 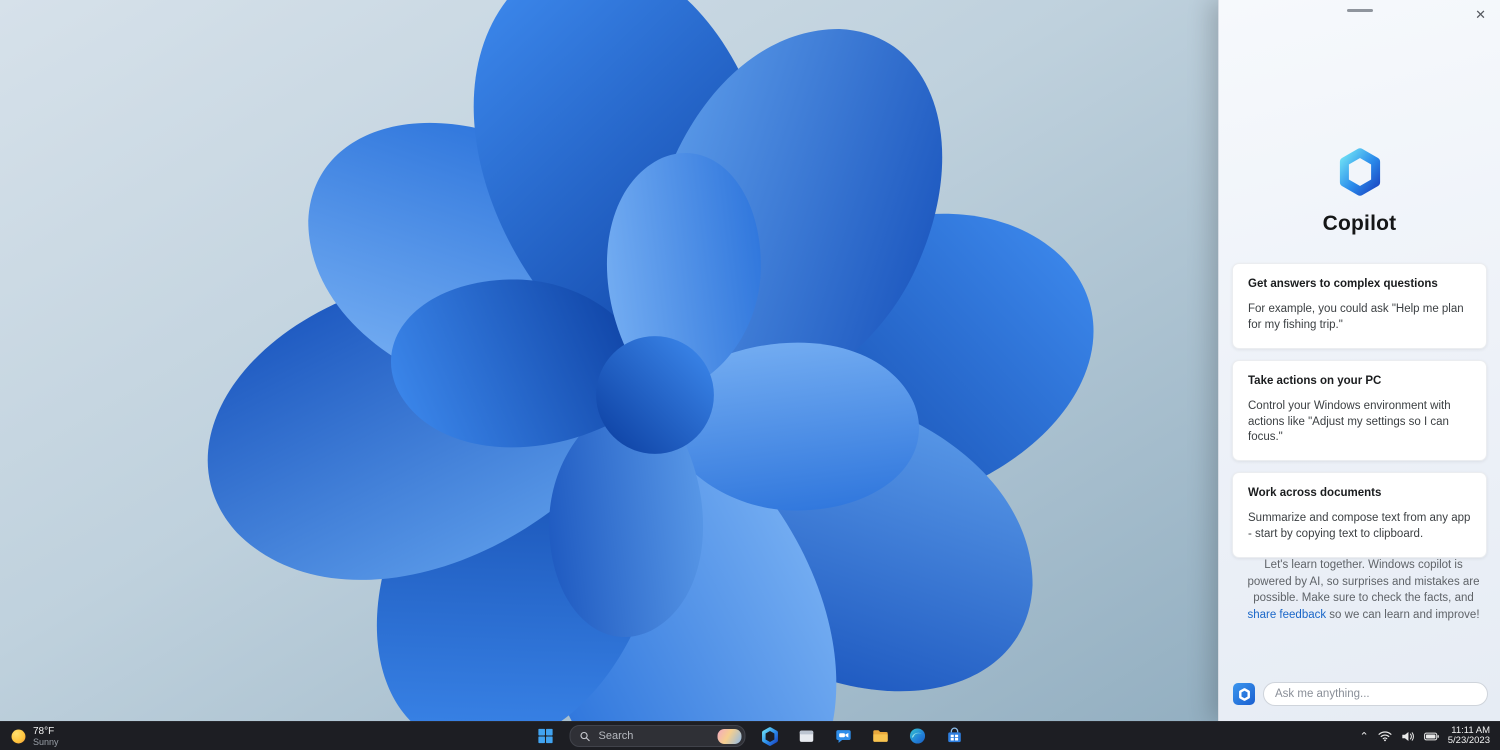 What do you see at coordinates (1385, 736) in the screenshot?
I see `wifi-icon` at bounding box center [1385, 736].